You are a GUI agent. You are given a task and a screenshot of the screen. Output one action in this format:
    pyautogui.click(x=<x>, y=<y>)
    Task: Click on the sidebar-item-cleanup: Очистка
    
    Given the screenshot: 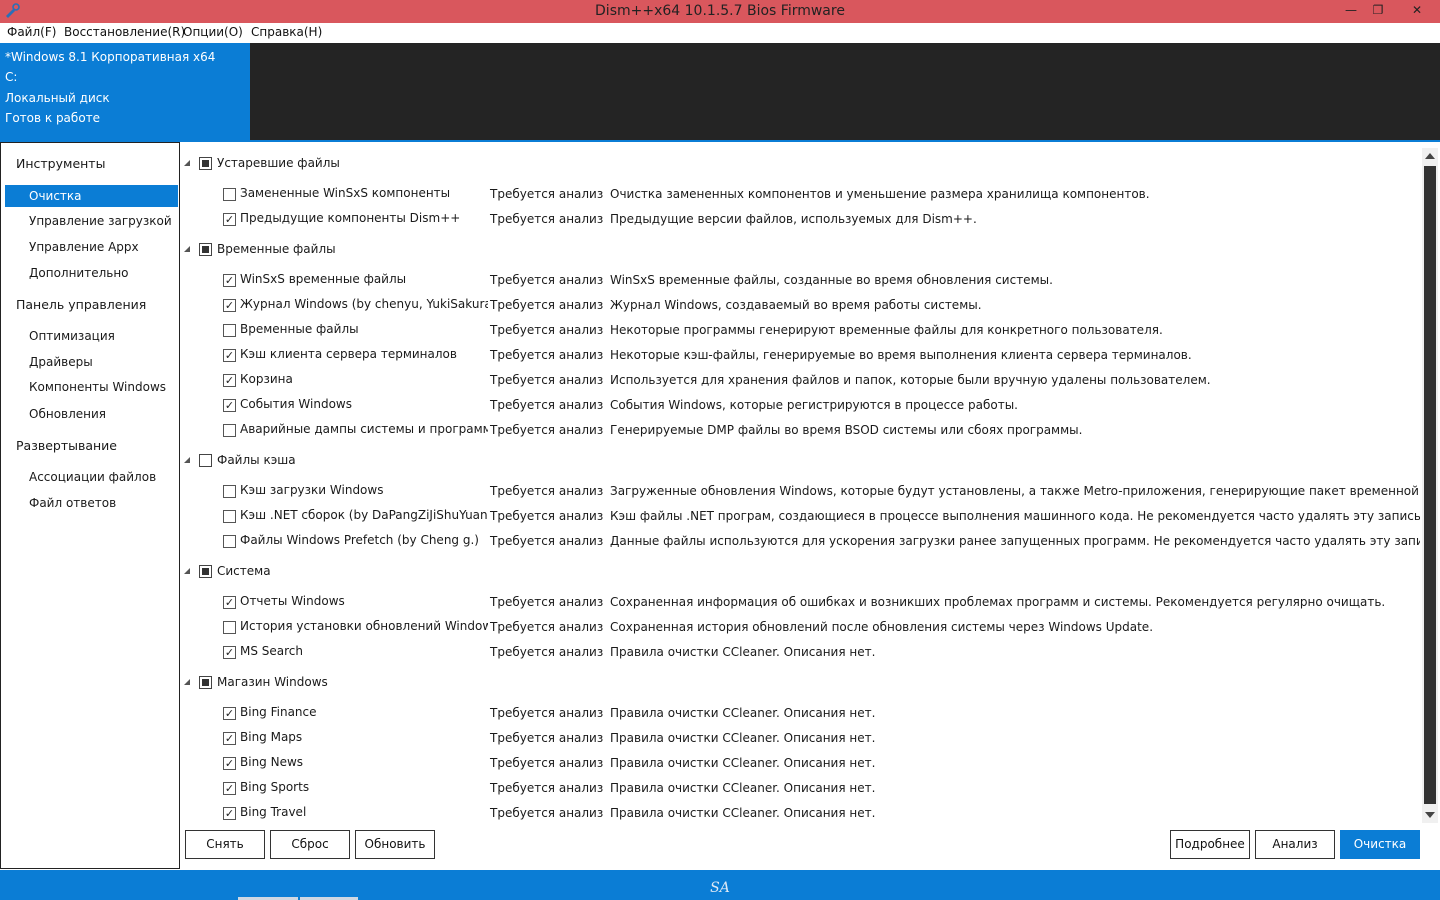 What is the action you would take?
    pyautogui.click(x=91, y=196)
    